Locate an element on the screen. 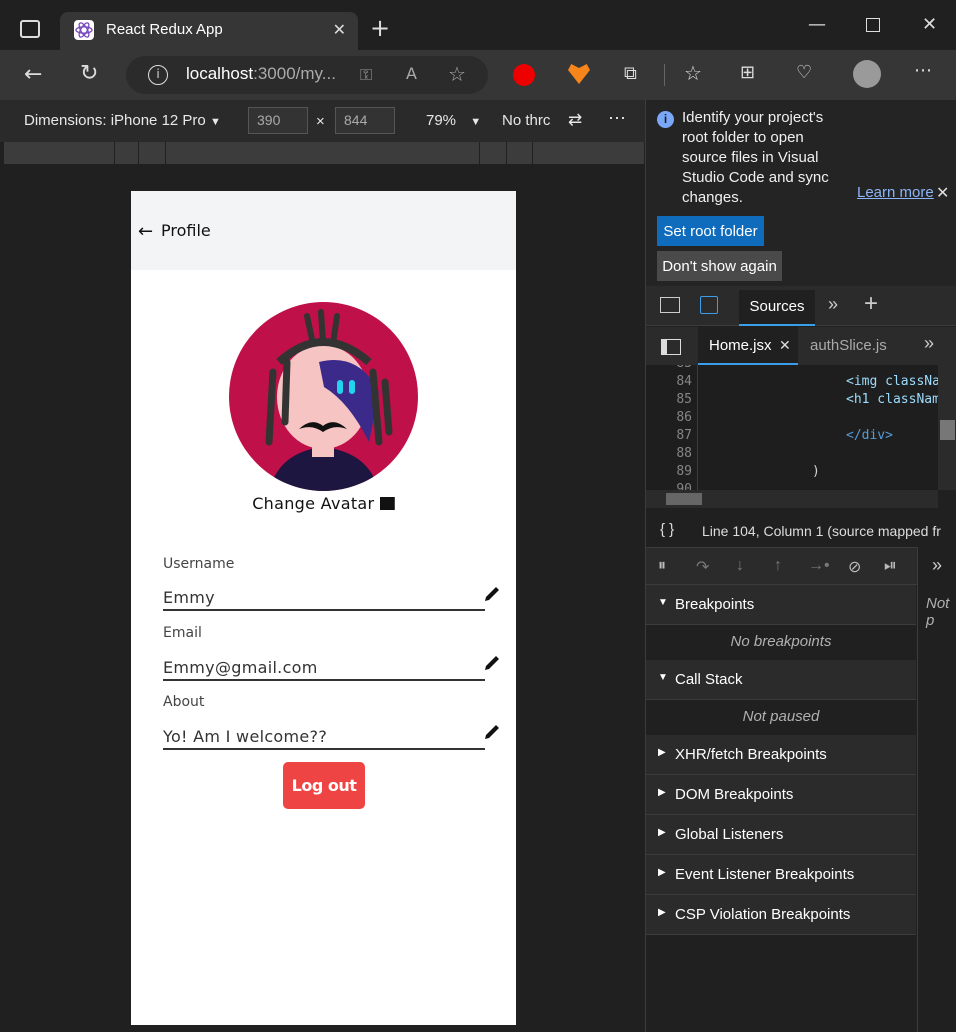 The width and height of the screenshot is (956, 1032). dimension-x-label: × is located at coordinates (320, 121).